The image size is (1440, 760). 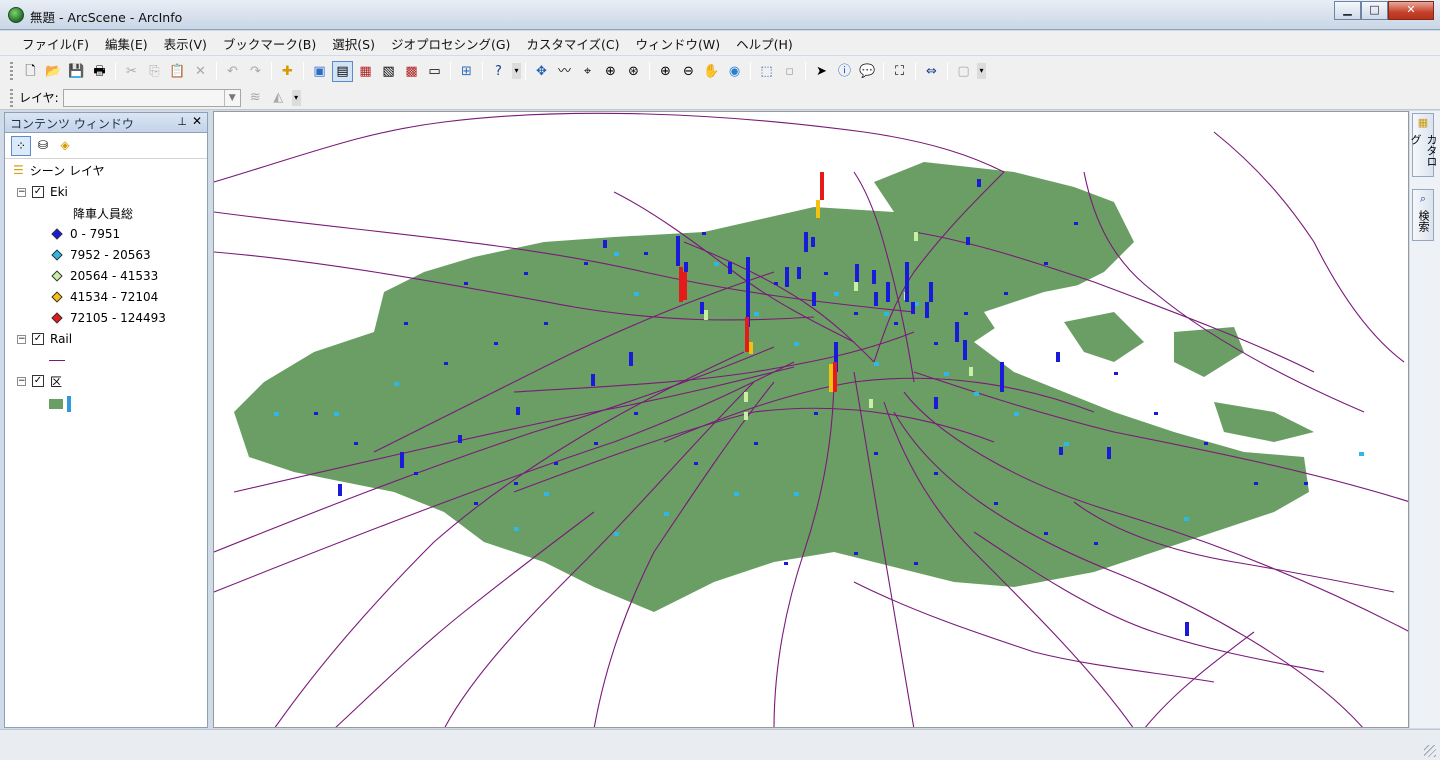 I want to click on legend-class-label-1: 0 - 7951, so click(x=95, y=234).